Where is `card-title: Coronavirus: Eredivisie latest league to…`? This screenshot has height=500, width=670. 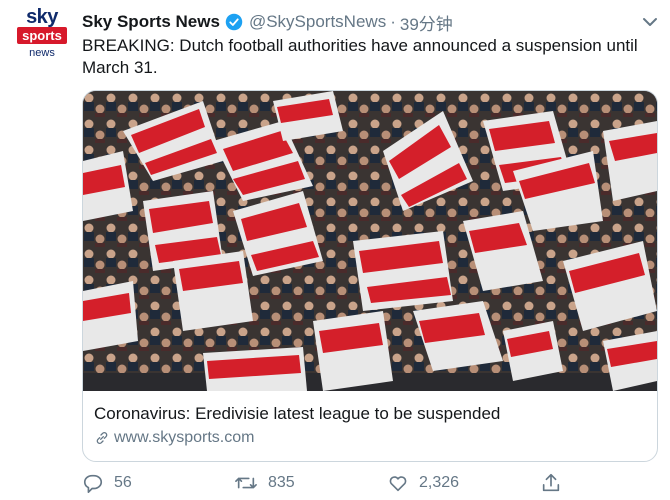
card-title: Coronavirus: Eredivisie latest league to… is located at coordinates (297, 414).